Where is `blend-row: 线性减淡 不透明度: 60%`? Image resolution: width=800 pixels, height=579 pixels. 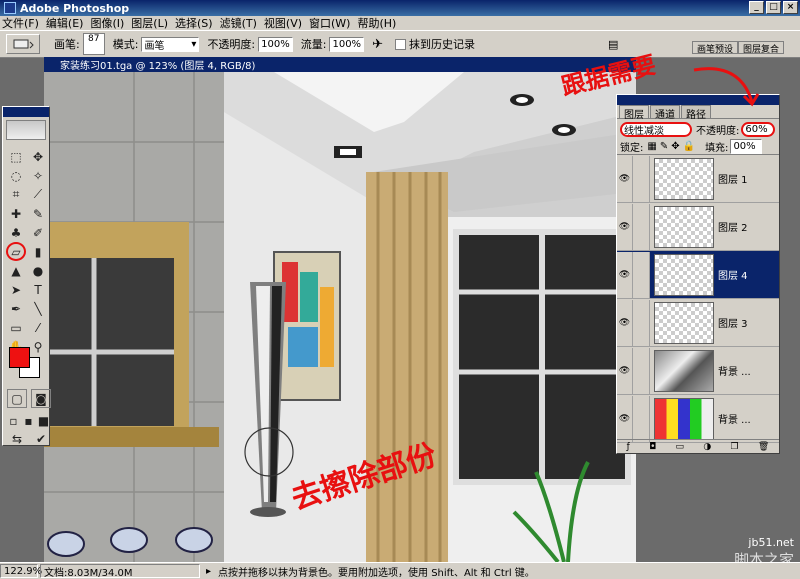 blend-row: 线性减淡 不透明度: 60% is located at coordinates (698, 129).